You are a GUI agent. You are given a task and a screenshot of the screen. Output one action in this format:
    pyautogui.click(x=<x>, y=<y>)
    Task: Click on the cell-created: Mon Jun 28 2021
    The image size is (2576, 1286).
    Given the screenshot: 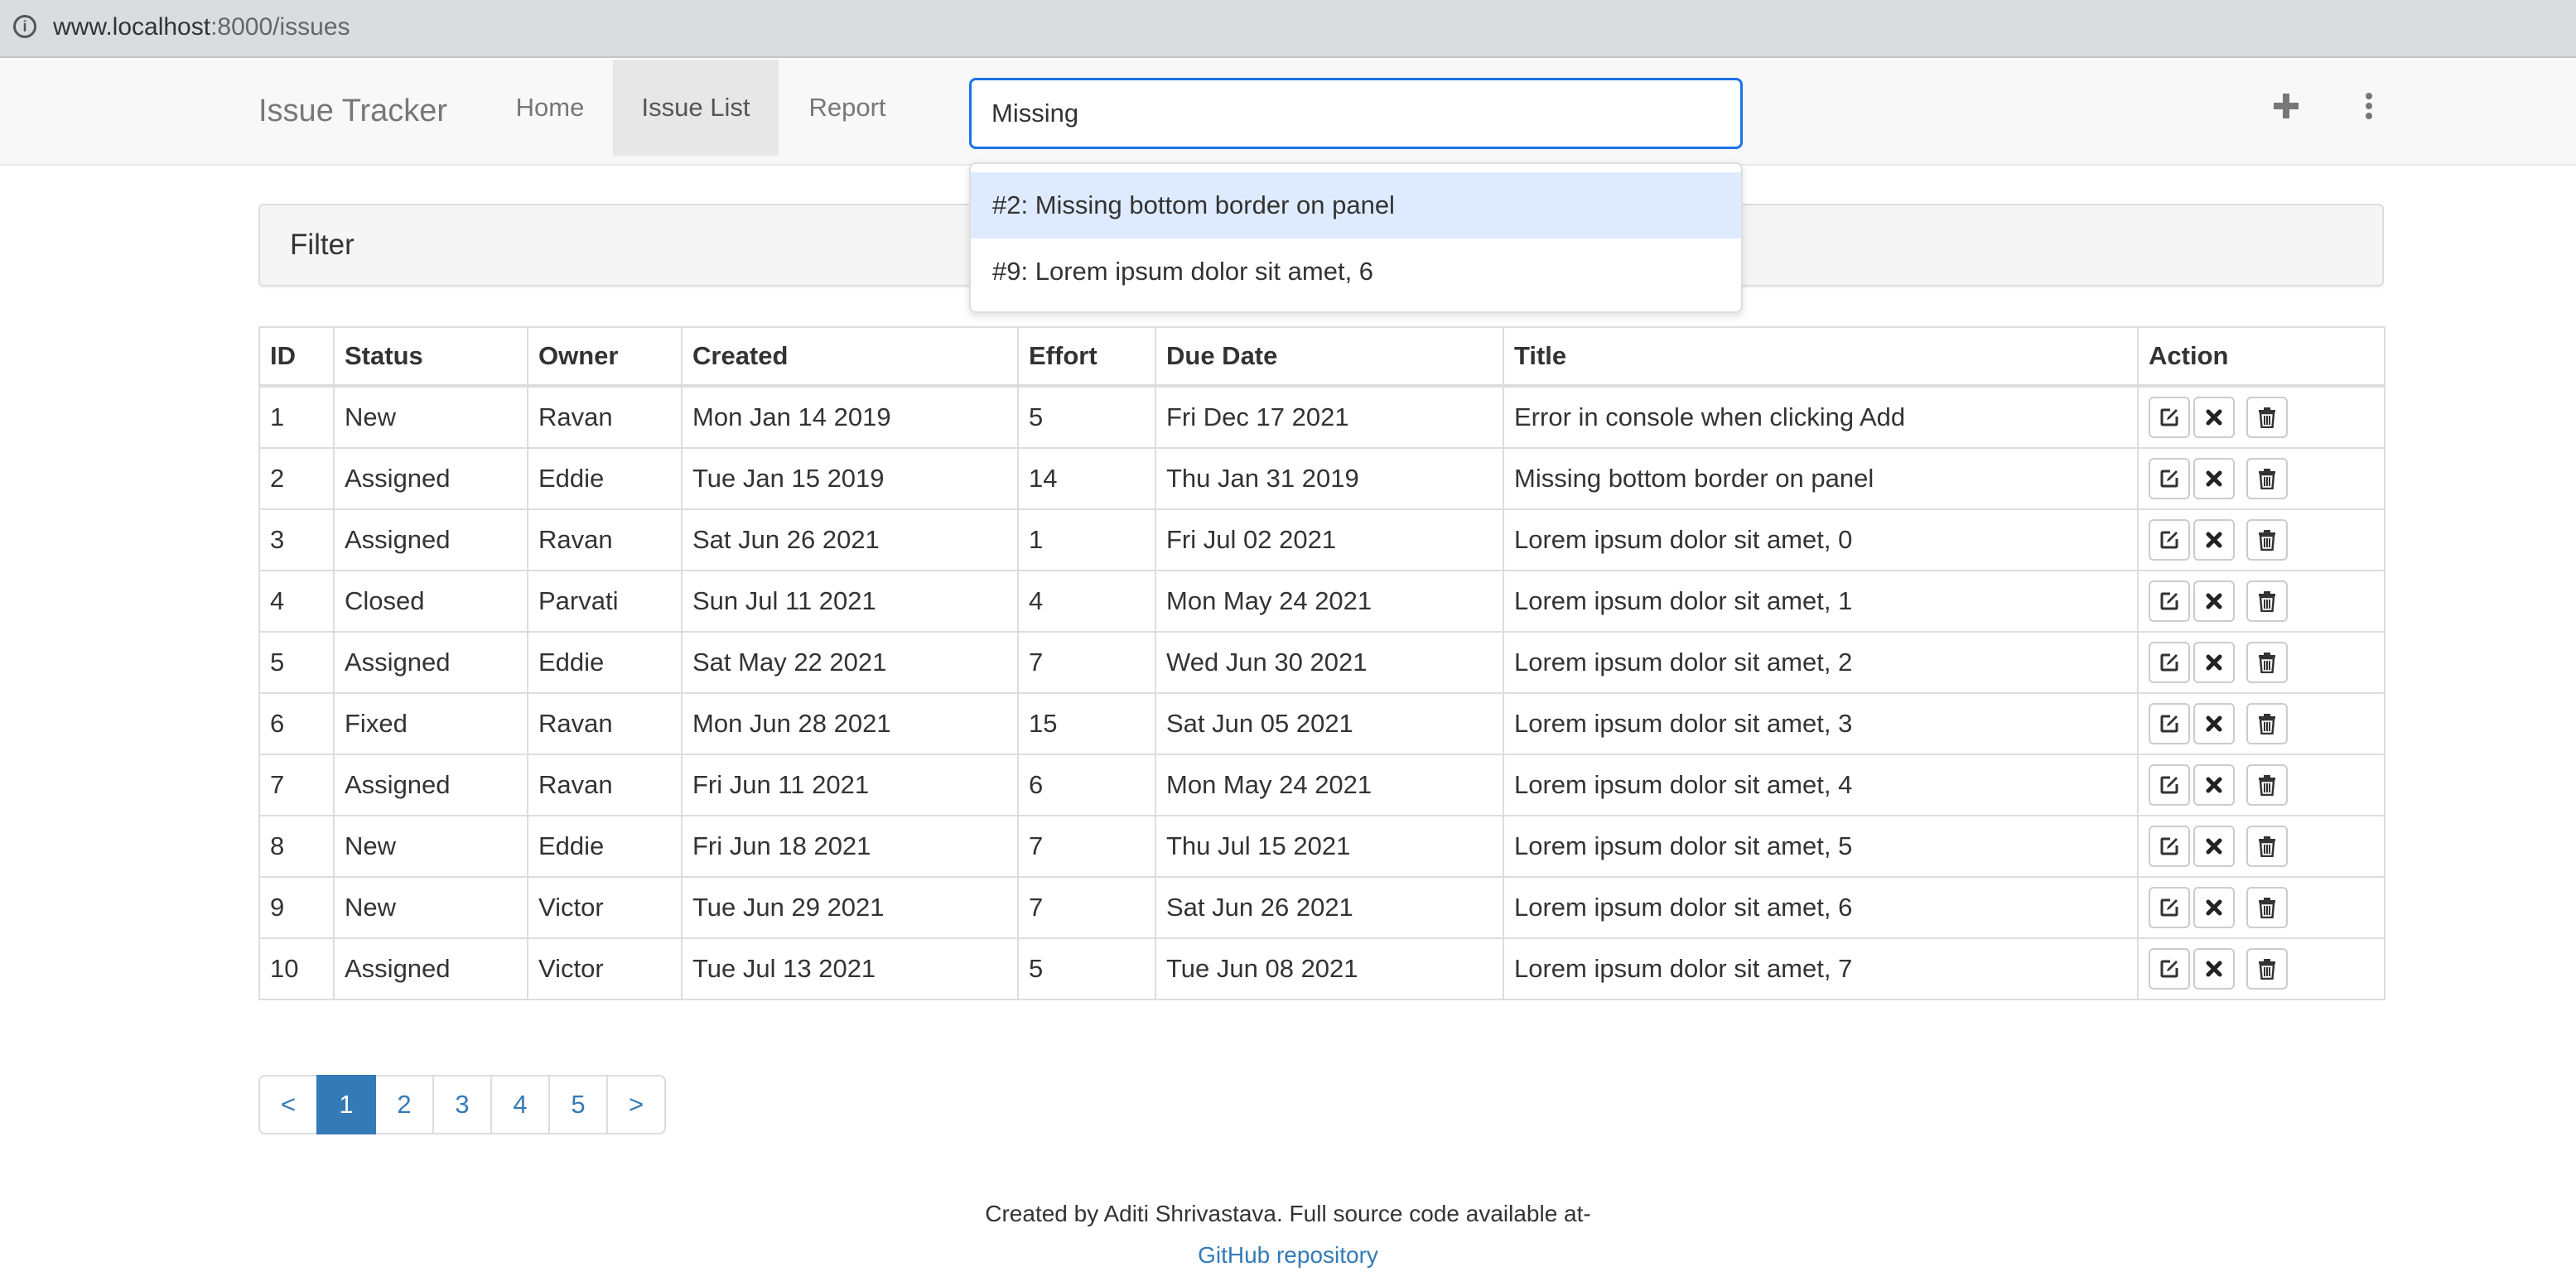 What is the action you would take?
    pyautogui.click(x=850, y=723)
    